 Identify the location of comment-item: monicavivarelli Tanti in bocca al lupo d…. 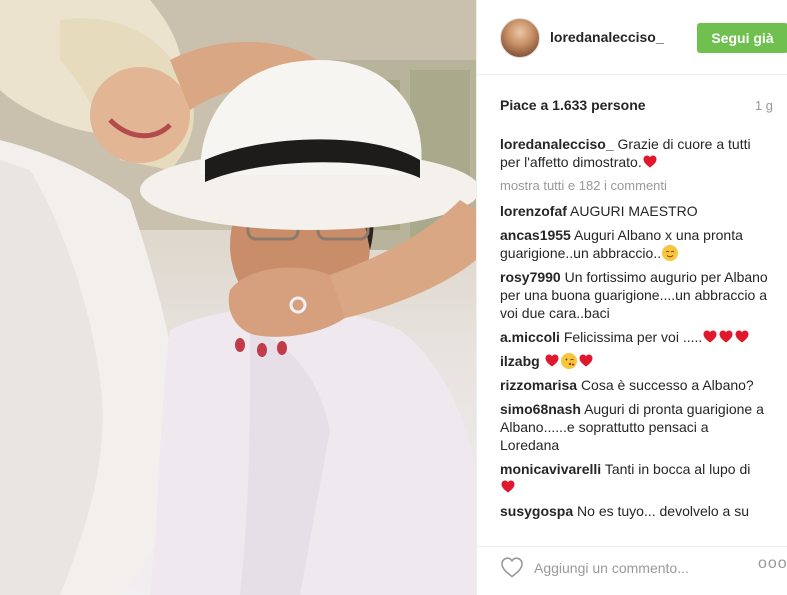
(635, 478).